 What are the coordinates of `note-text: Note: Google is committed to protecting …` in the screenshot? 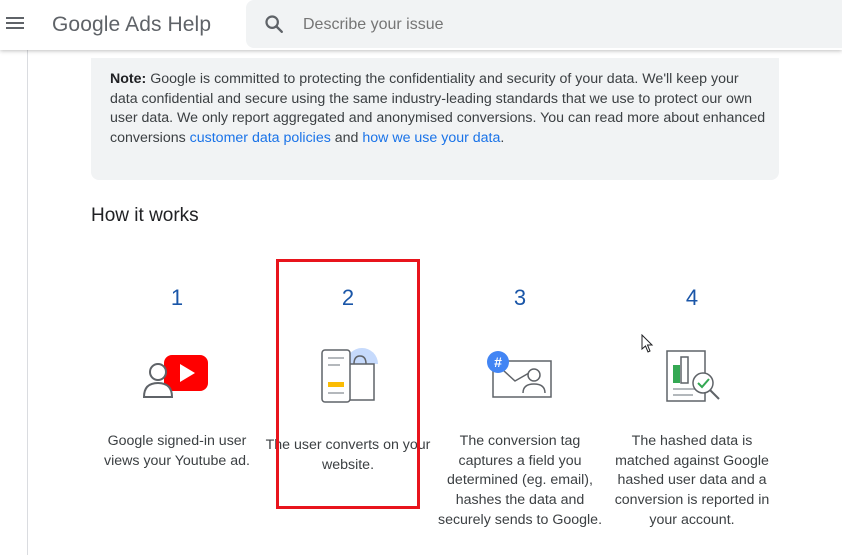 It's located at (438, 109).